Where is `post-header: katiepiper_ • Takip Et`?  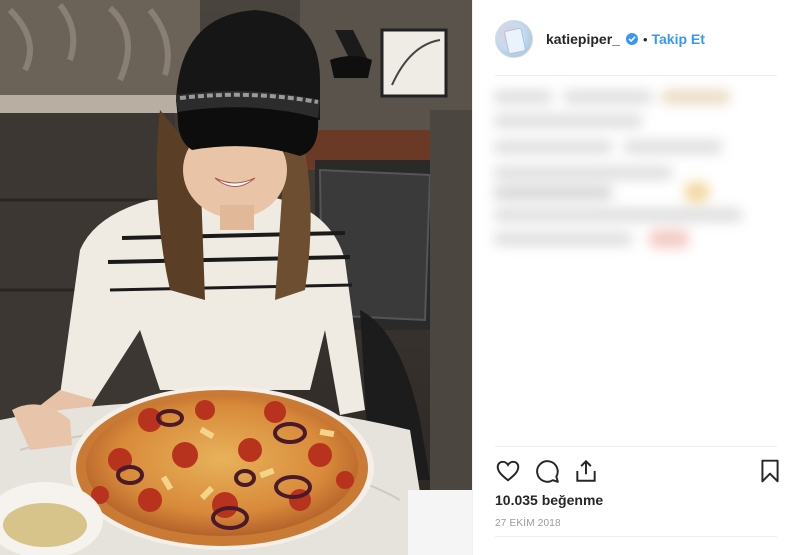
post-header: katiepiper_ • Takip Et is located at coordinates (636, 39).